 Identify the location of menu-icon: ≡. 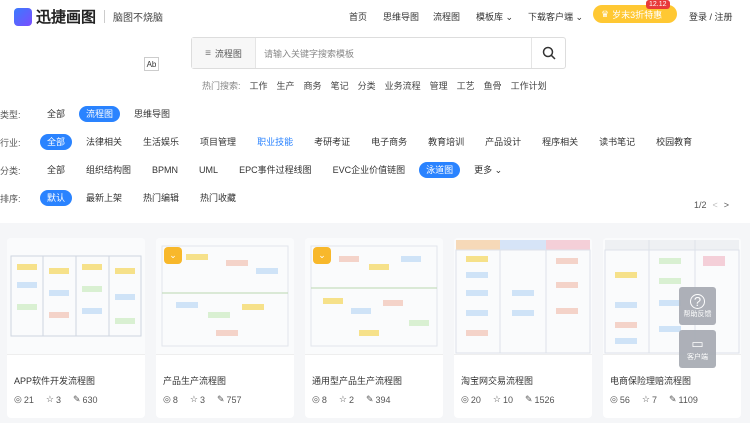
(208, 53).